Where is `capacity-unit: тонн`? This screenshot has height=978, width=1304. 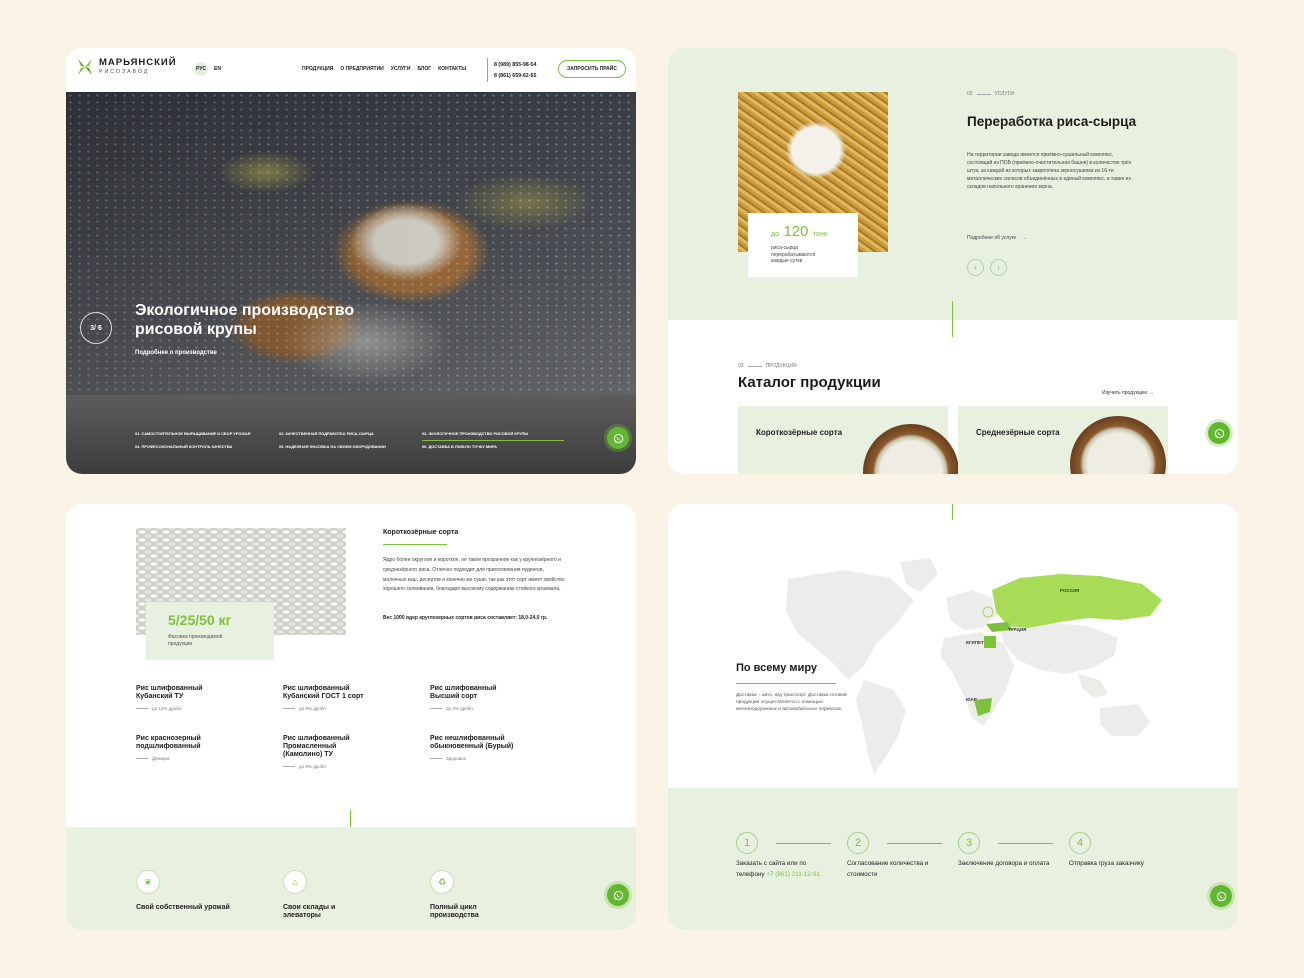
capacity-unit: тонн is located at coordinates (820, 234).